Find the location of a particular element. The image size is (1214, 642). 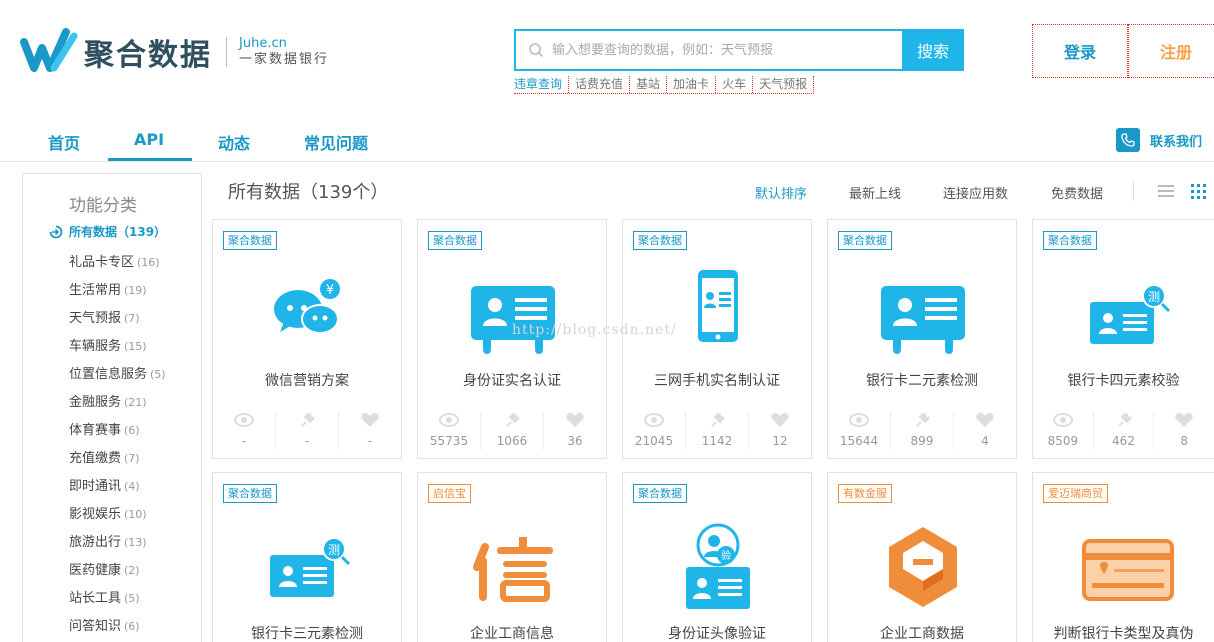

category-item: 医药健康 (2) is located at coordinates (117, 573).